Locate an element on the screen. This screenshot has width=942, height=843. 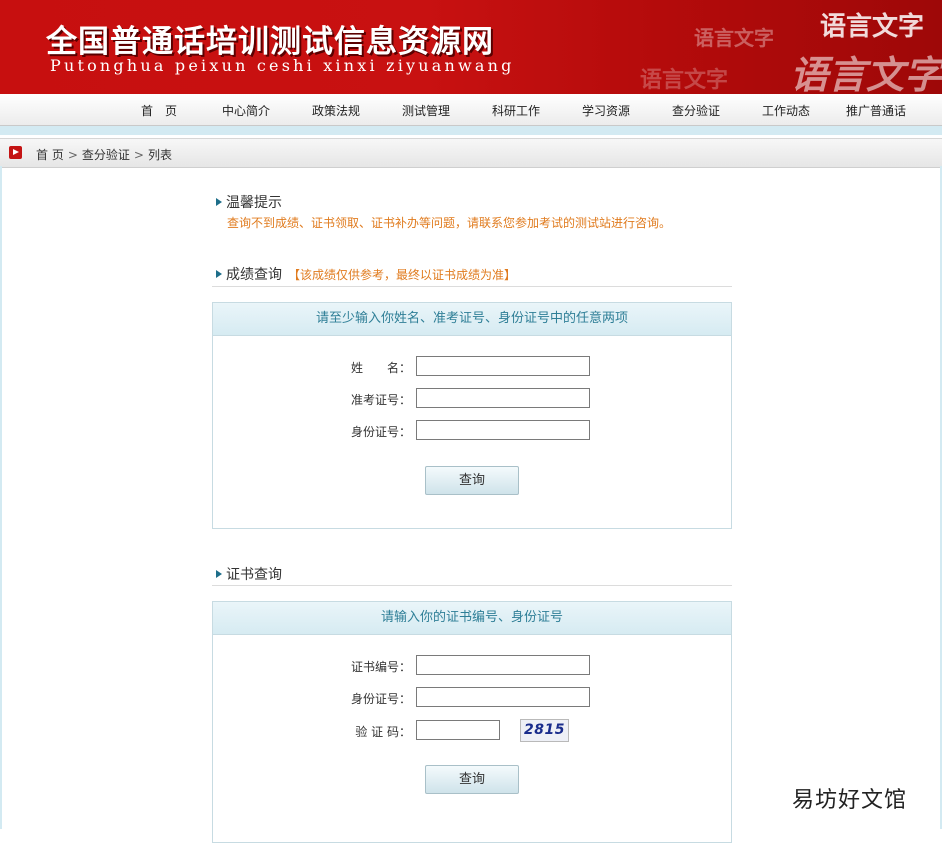
watermark-text: 易坊好文馆 is located at coordinates (850, 798).